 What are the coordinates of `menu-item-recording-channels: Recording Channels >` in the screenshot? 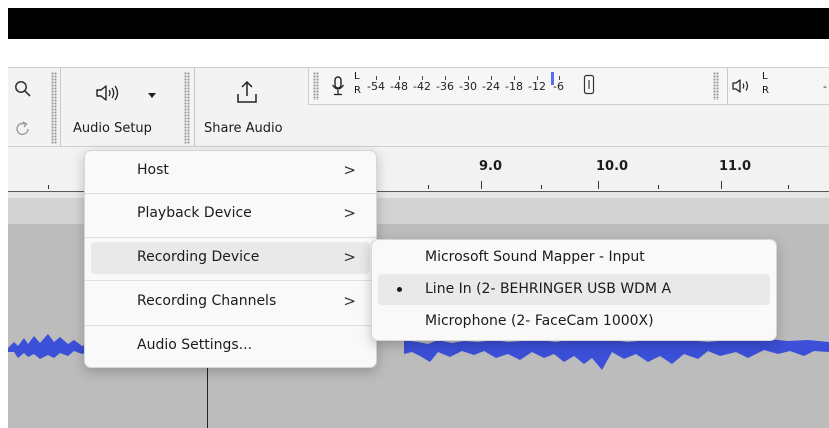 It's located at (230, 302).